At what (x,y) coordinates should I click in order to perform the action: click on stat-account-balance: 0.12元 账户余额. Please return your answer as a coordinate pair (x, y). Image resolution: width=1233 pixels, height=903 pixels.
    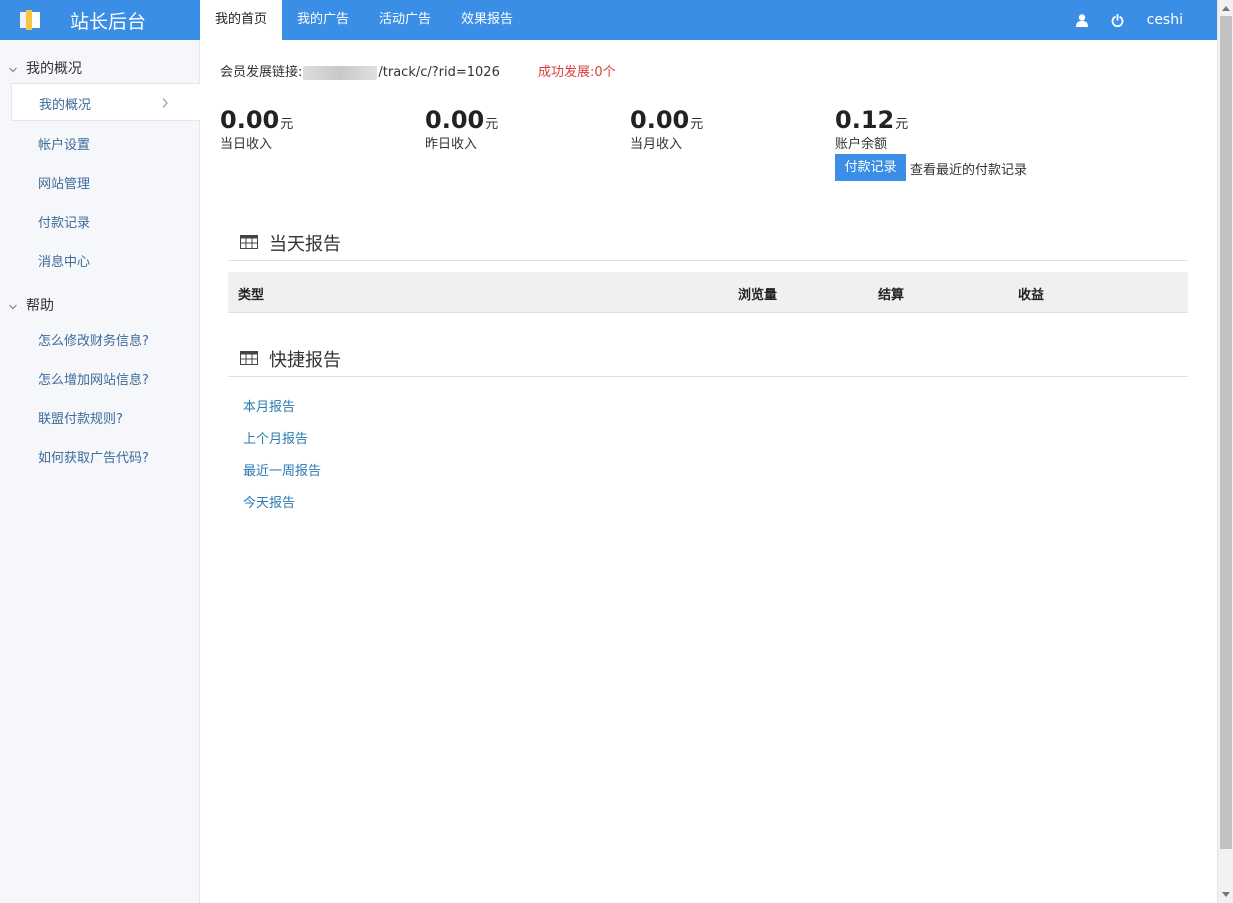
    Looking at the image, I should click on (871, 129).